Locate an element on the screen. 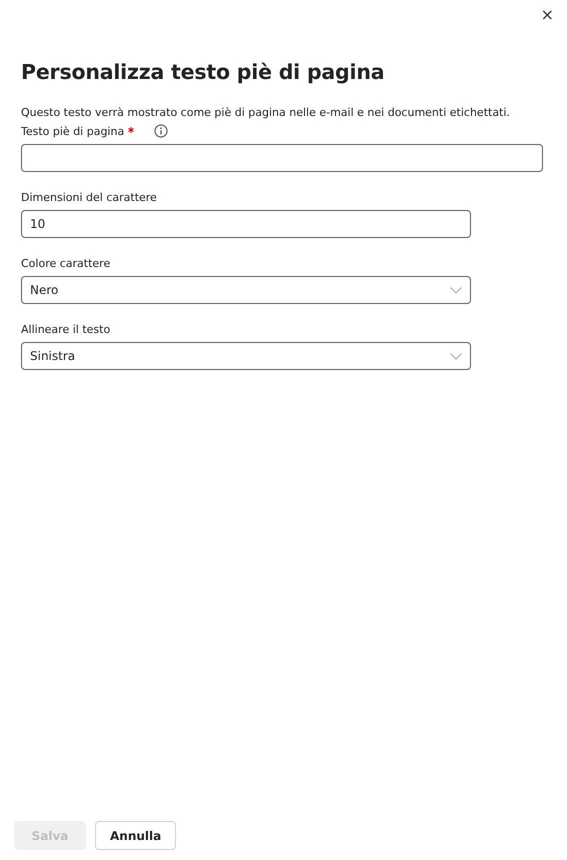  cancel-button: Annulla is located at coordinates (135, 835).